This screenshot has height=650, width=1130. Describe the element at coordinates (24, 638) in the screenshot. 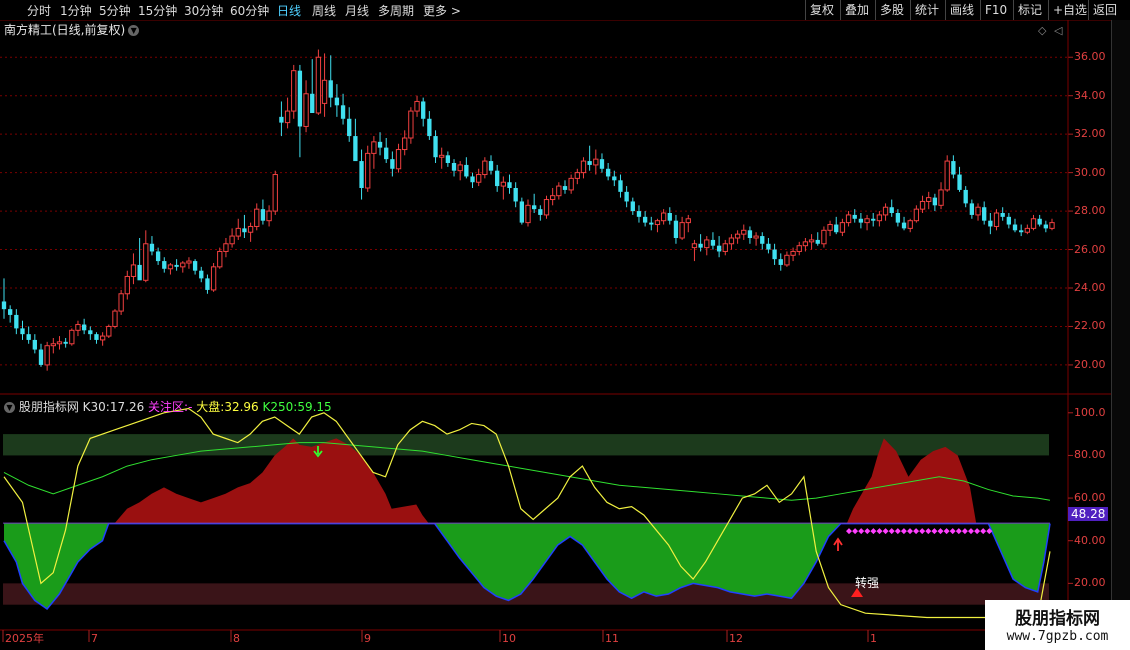

I see `date-tick-label: 2025年` at that location.